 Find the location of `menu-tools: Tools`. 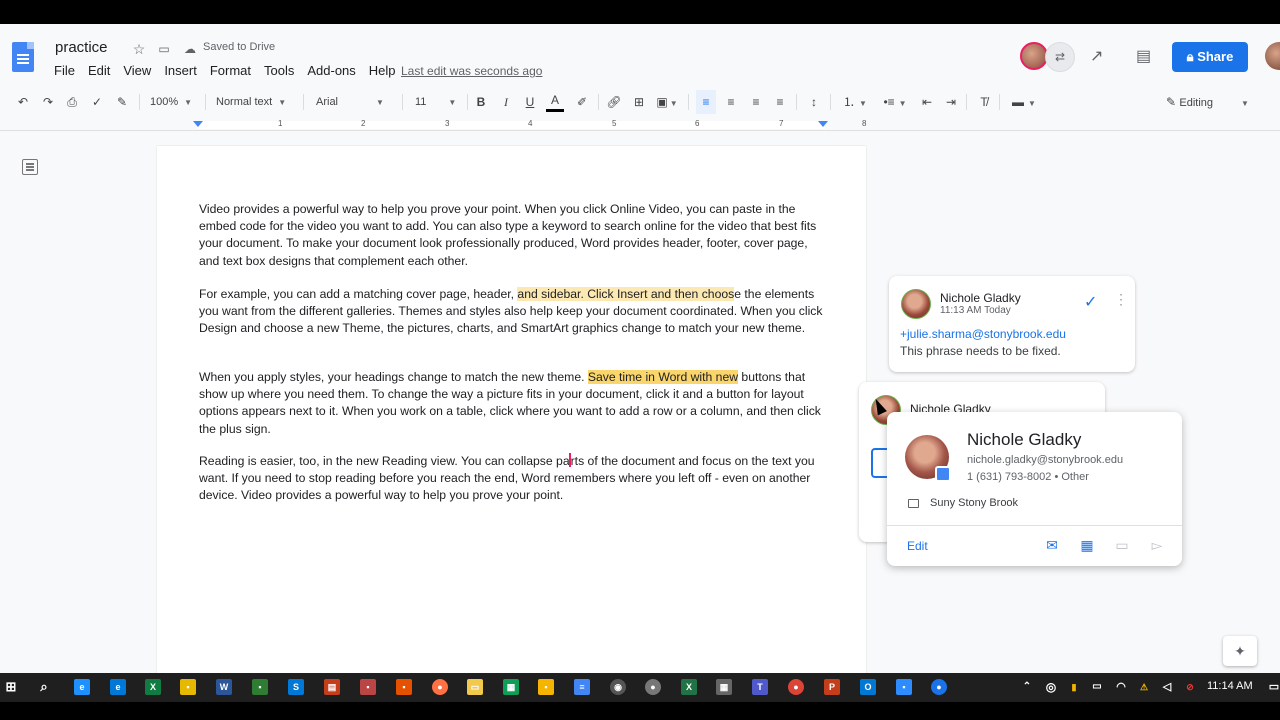

menu-tools: Tools is located at coordinates (279, 70).